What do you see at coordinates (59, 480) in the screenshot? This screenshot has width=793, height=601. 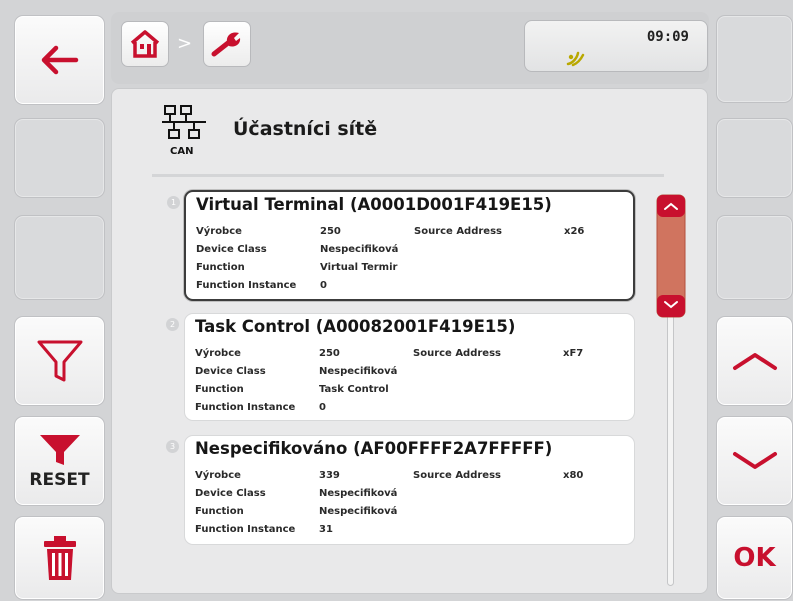 I see `reset-label: RESET` at bounding box center [59, 480].